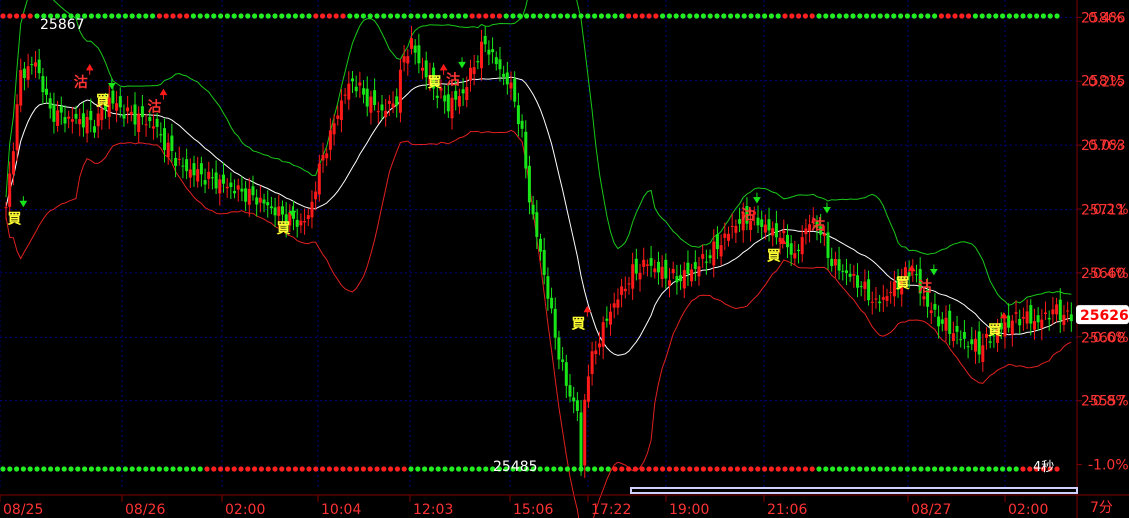 The width and height of the screenshot is (1129, 518). I want to click on time-tick-label: 10:04, so click(341, 510).